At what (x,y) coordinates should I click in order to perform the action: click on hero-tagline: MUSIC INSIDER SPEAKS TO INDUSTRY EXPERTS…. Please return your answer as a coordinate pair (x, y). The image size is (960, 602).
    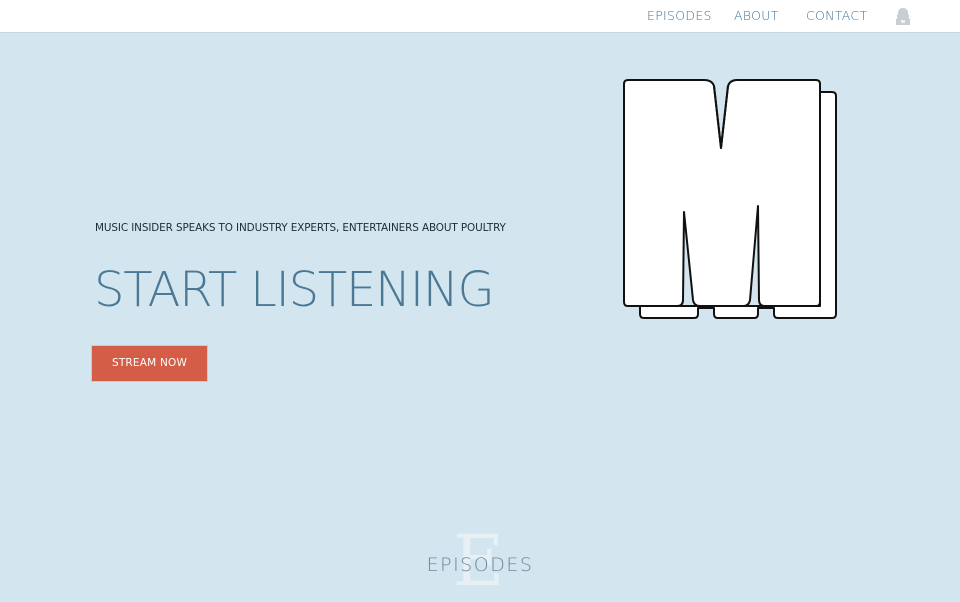
    Looking at the image, I should click on (300, 228).